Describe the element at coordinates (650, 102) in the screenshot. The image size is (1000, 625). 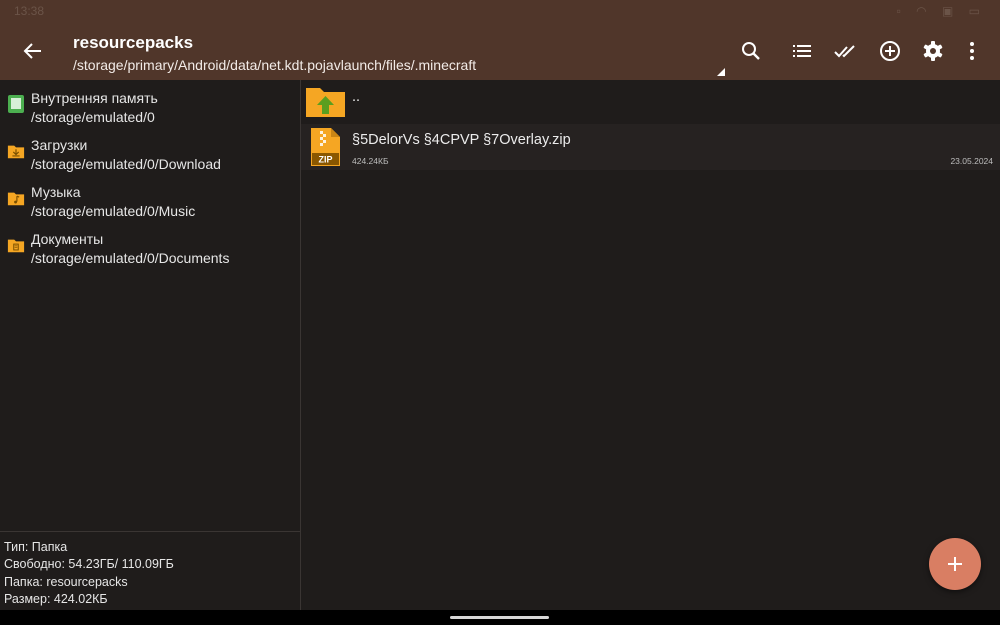
I see `parent-folder-row: ..` at that location.